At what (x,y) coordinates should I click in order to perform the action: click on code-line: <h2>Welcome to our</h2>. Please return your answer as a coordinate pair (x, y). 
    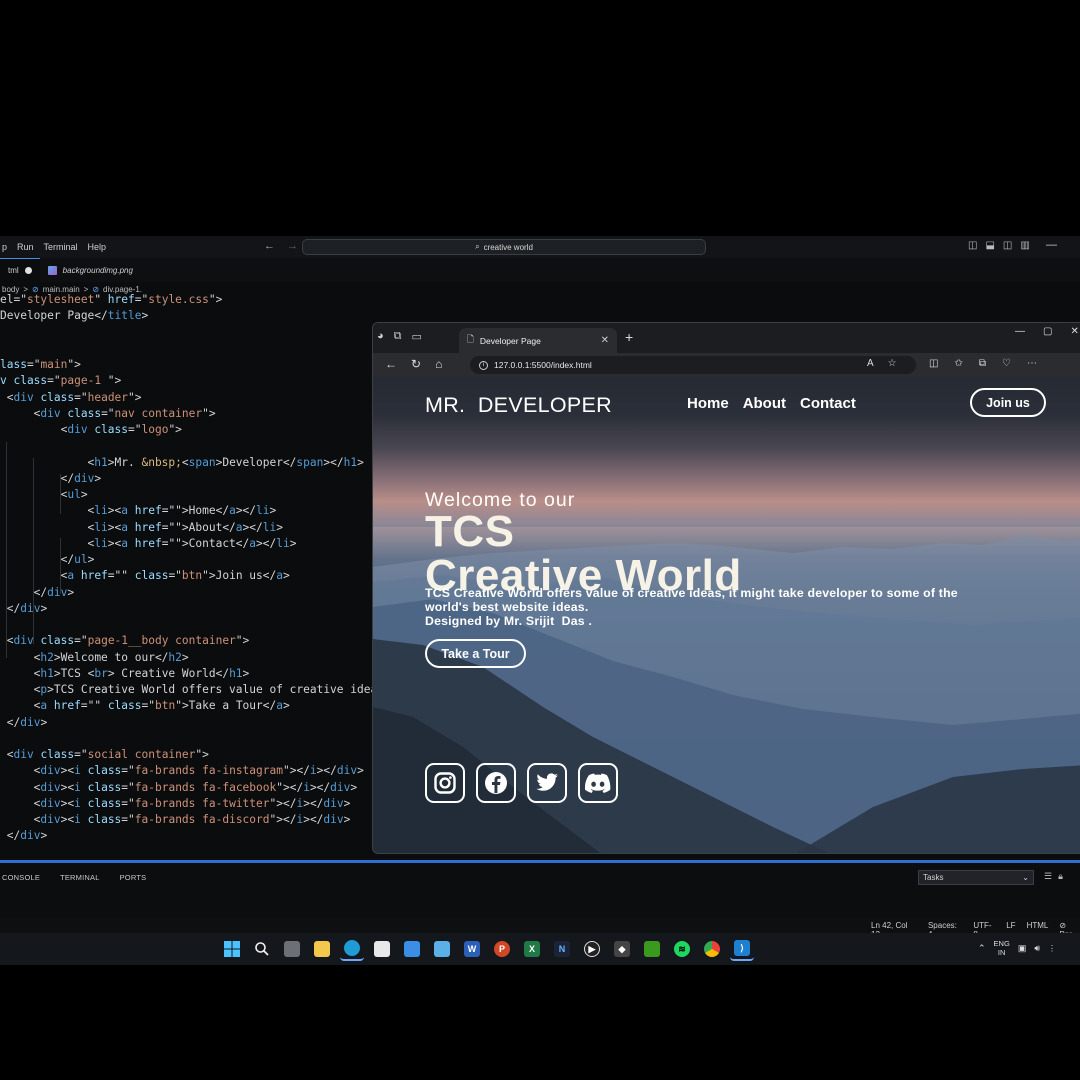
    Looking at the image, I should click on (94, 658).